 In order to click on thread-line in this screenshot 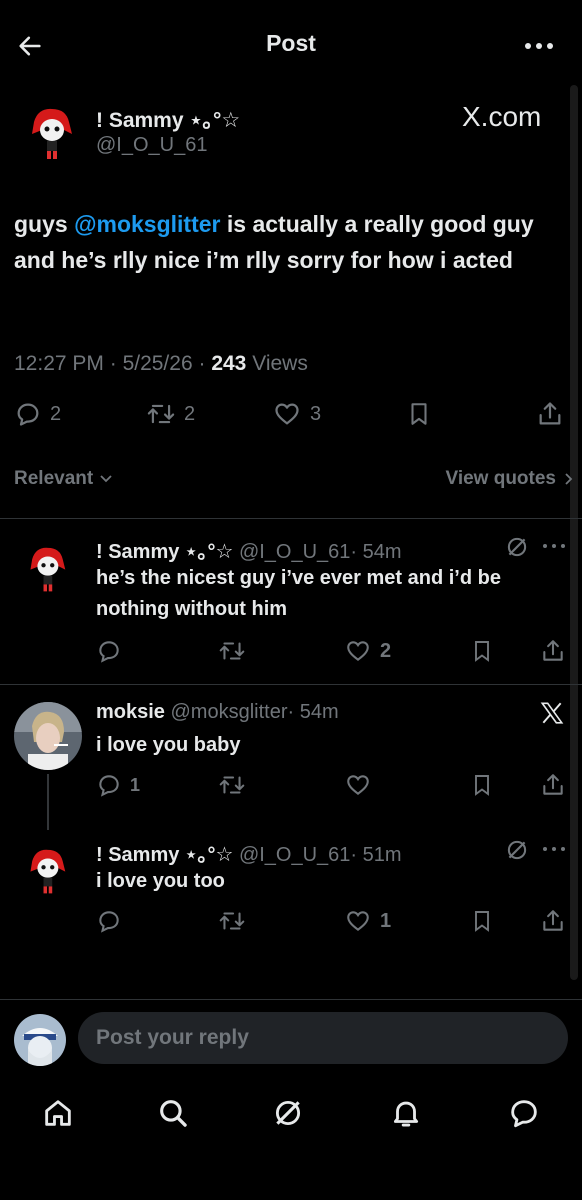, I will do `click(48, 802)`.